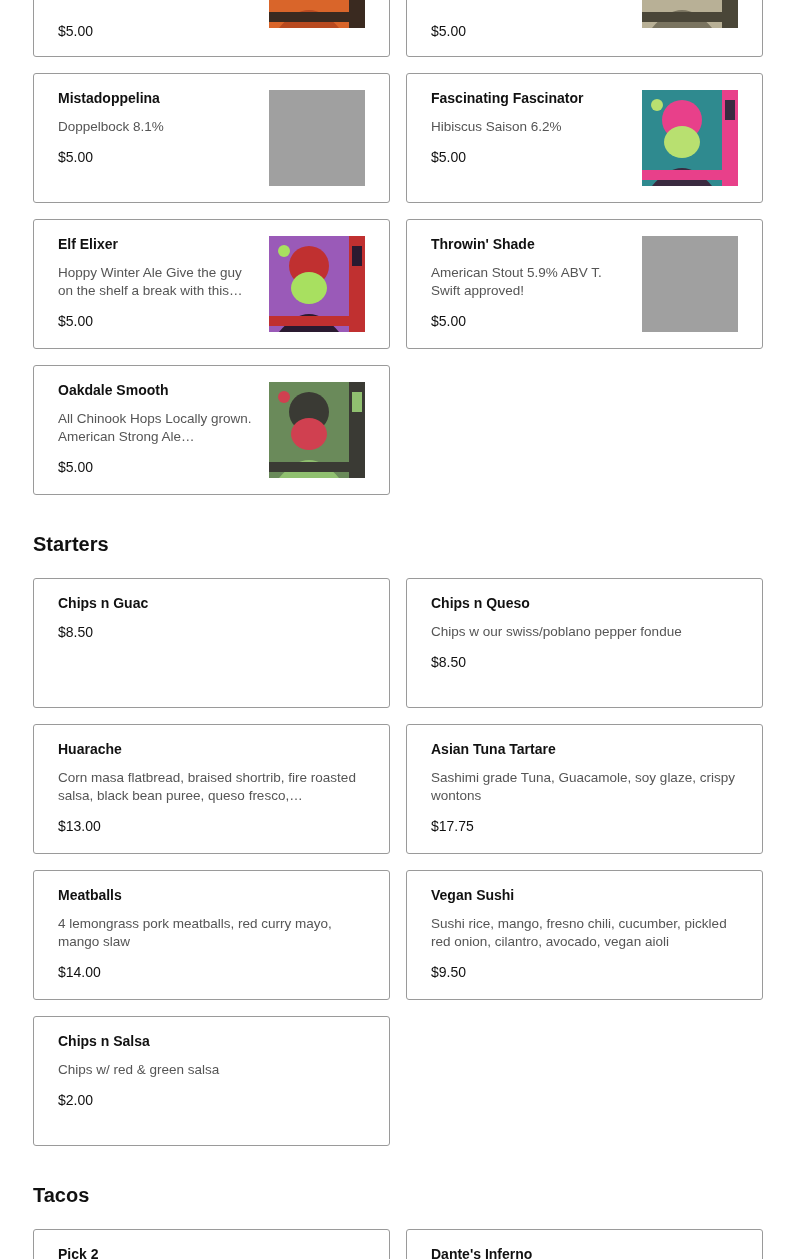  Describe the element at coordinates (90, 895) in the screenshot. I see `item-name: Meatballs` at that location.